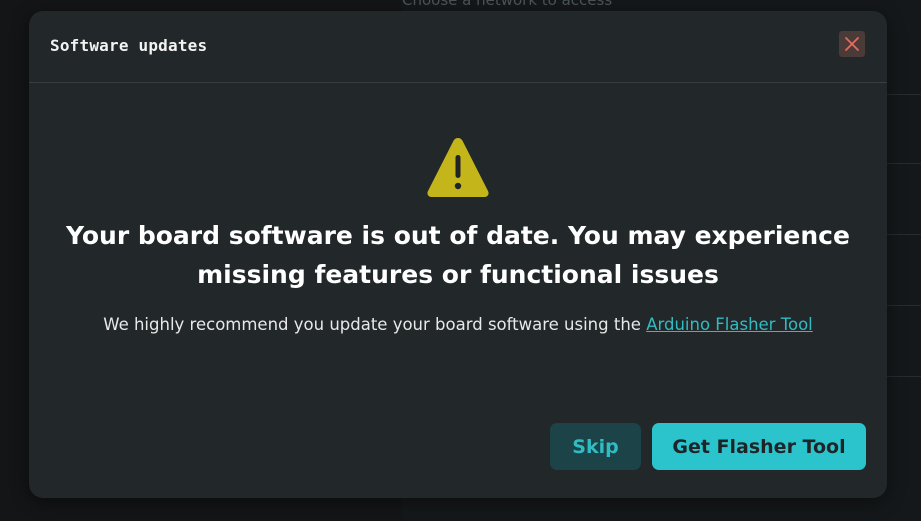 The height and width of the screenshot is (521, 921). What do you see at coordinates (129, 45) in the screenshot?
I see `dialog-title: Software updates` at bounding box center [129, 45].